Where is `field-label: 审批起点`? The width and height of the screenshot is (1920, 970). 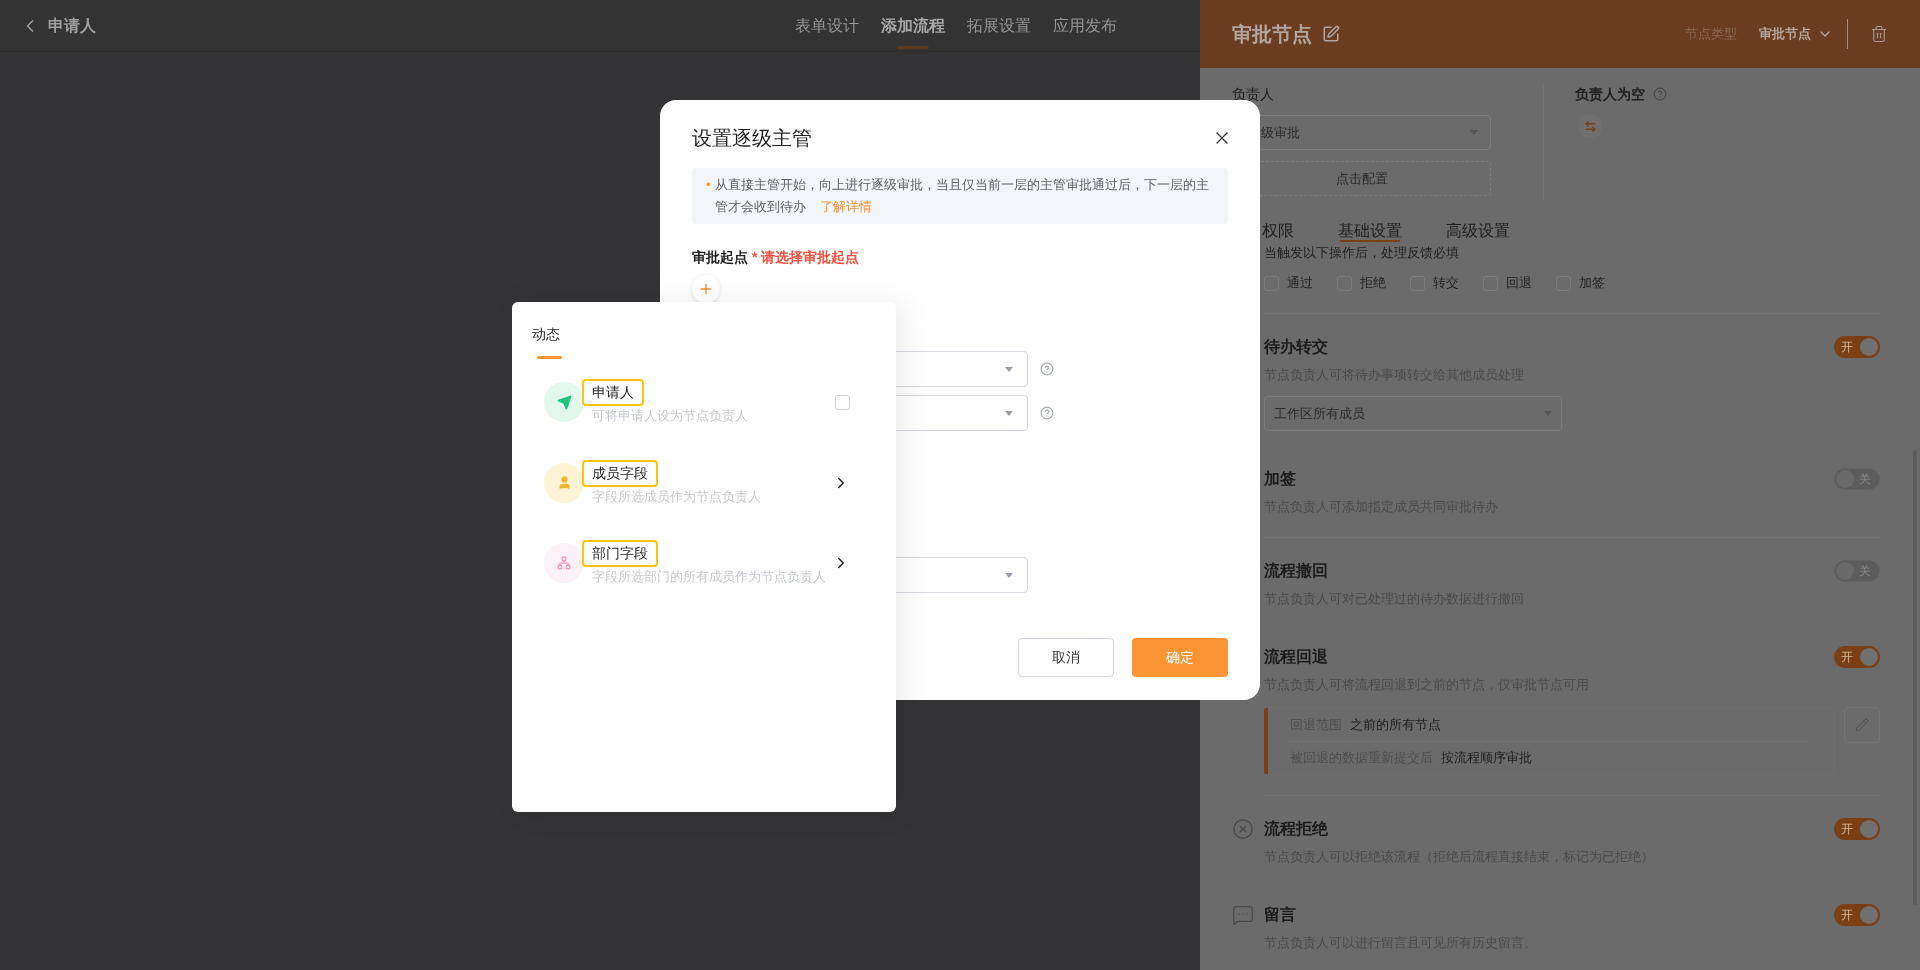 field-label: 审批起点 is located at coordinates (720, 257).